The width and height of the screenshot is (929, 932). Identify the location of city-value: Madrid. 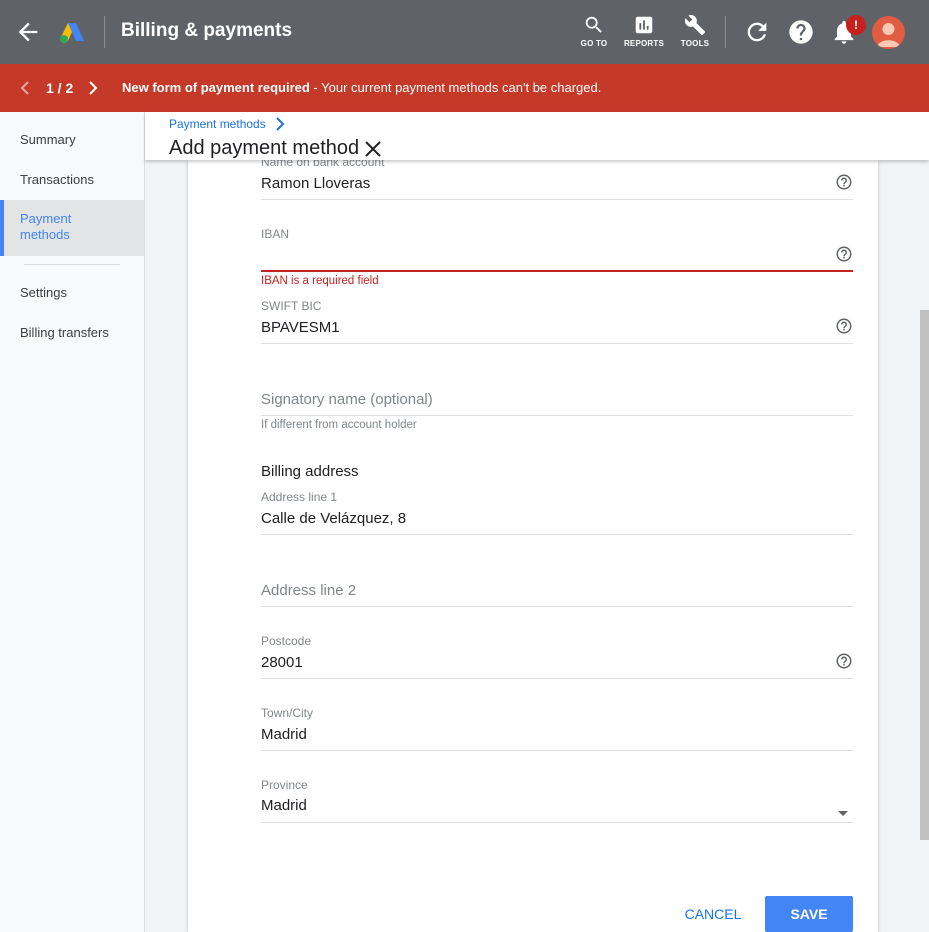
(284, 734).